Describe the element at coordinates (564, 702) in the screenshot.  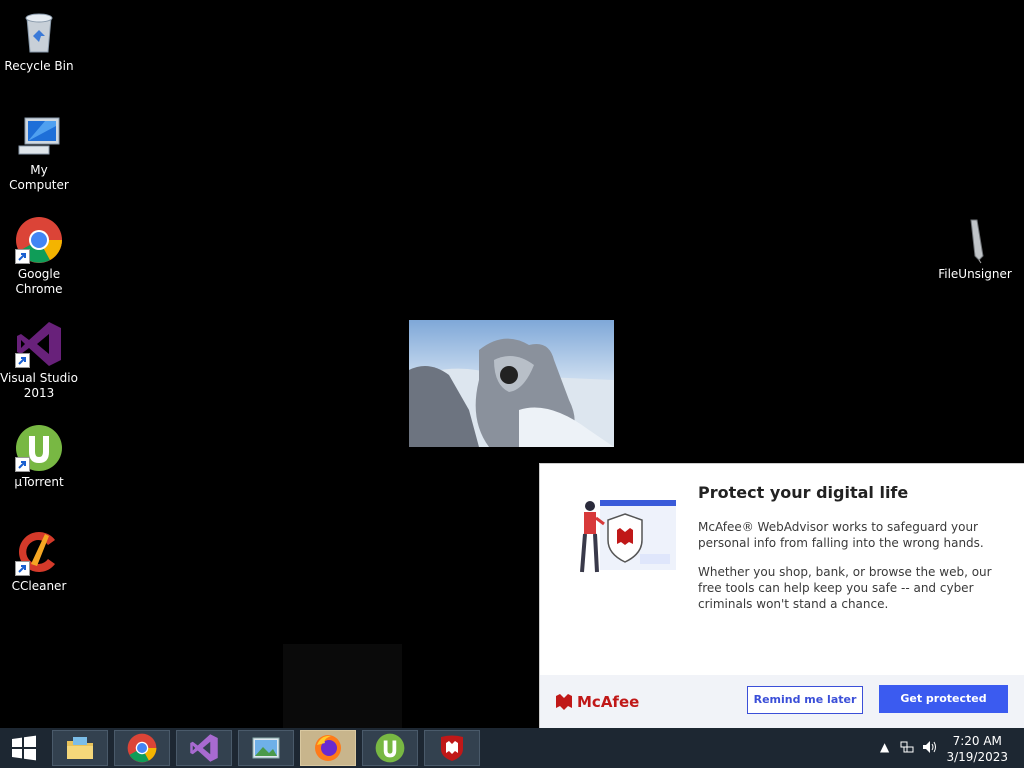
I see `mcafee-shield-icon` at that location.